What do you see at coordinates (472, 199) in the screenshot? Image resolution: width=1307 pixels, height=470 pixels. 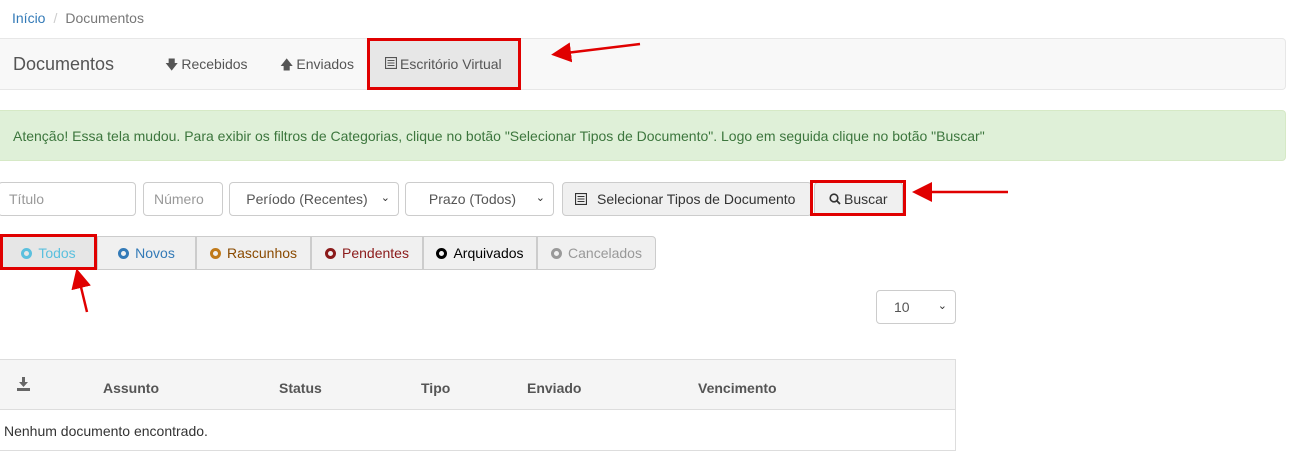 I see `deadline-select-value: Prazo (Todos)` at bounding box center [472, 199].